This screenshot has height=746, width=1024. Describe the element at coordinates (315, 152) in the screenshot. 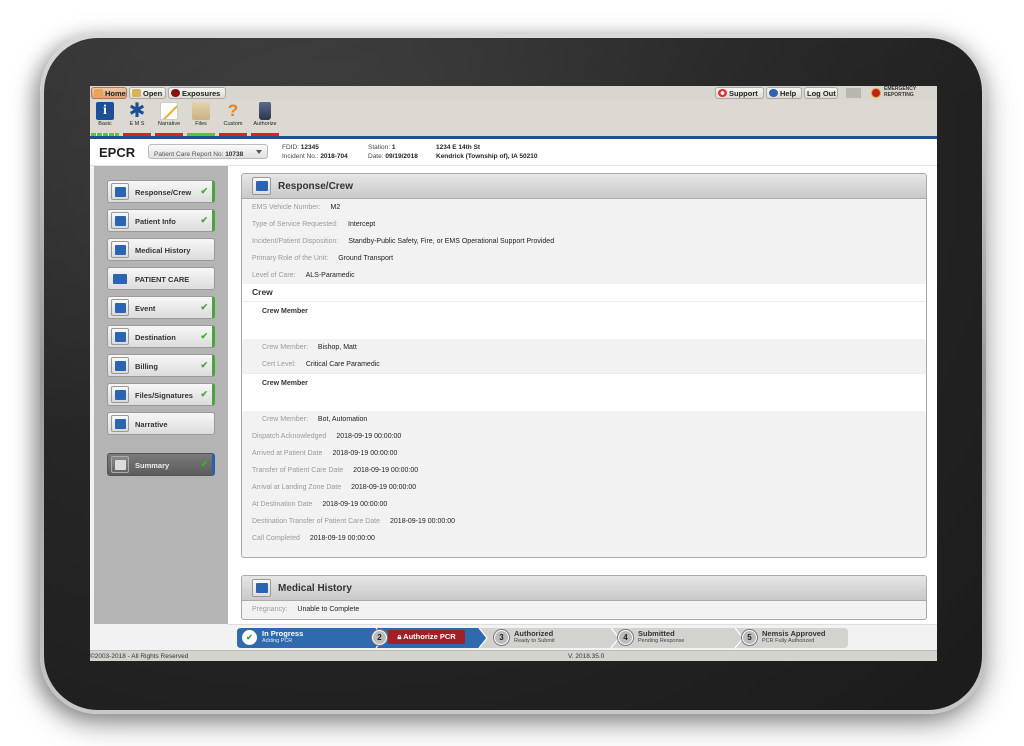

I see `fdid-incident-info: FDID: 12345 Incident No.: 2018-704` at that location.